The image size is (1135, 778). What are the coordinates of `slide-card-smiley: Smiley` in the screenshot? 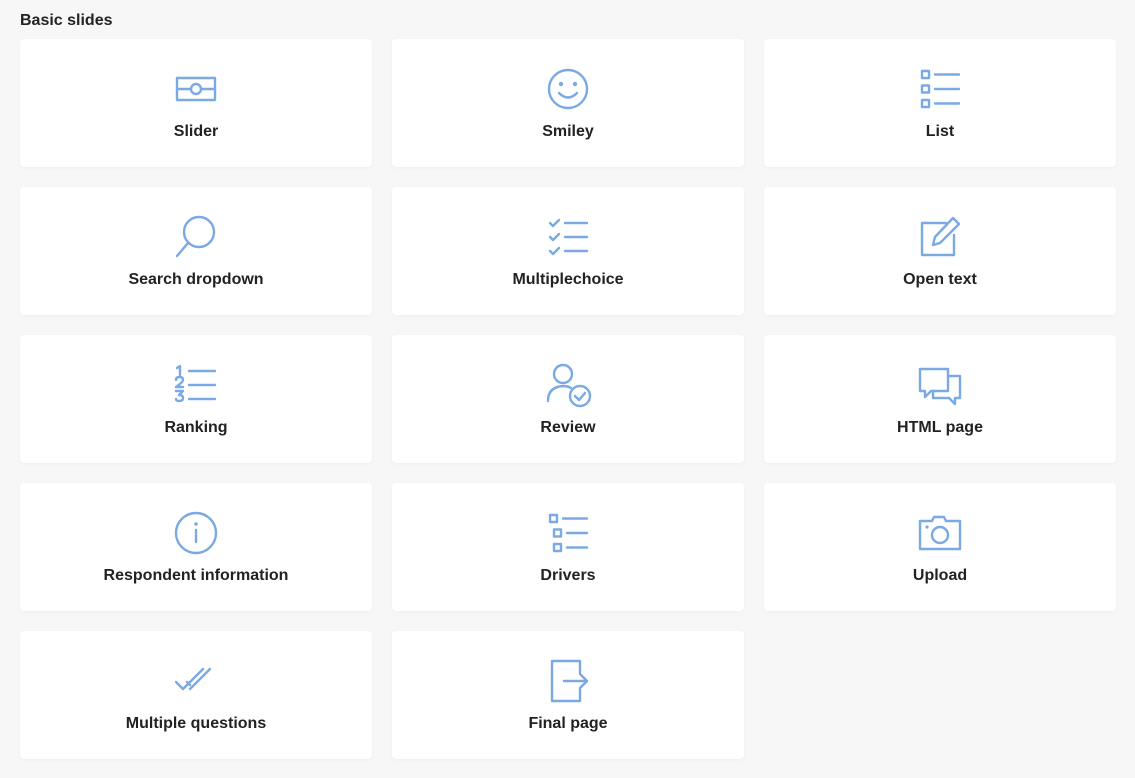 It's located at (568, 103).